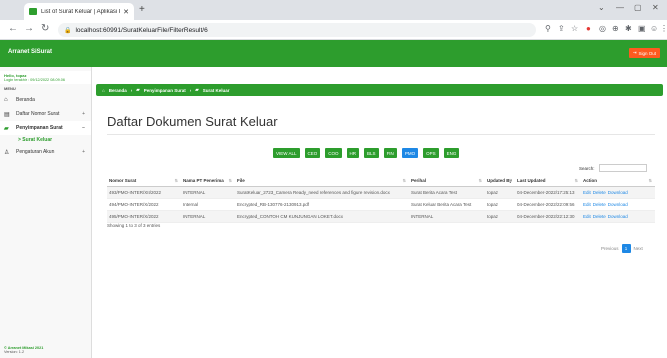 This screenshot has height=358, width=667. What do you see at coordinates (655, 7) in the screenshot?
I see `window-close-icon: ✕` at bounding box center [655, 7].